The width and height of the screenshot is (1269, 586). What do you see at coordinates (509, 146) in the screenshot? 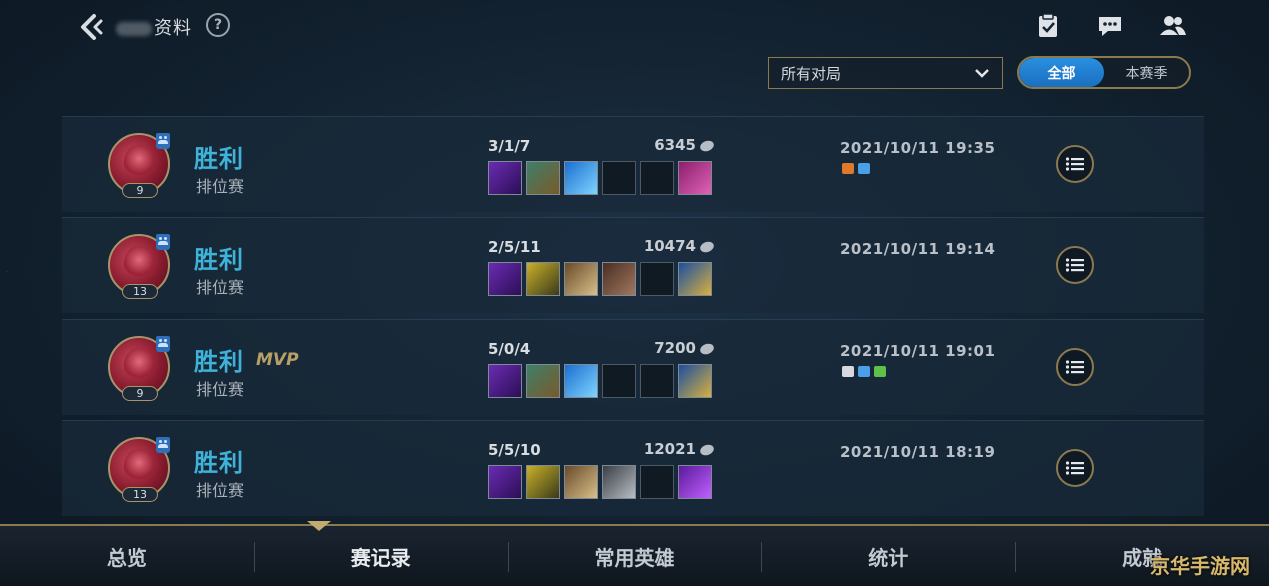
I see `kda: 3/1/7` at bounding box center [509, 146].